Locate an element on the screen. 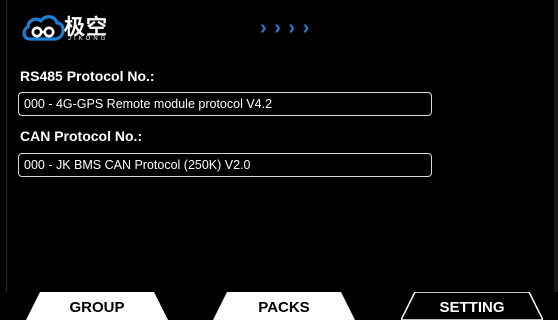  tab-group-label: GROUP is located at coordinates (97, 307).